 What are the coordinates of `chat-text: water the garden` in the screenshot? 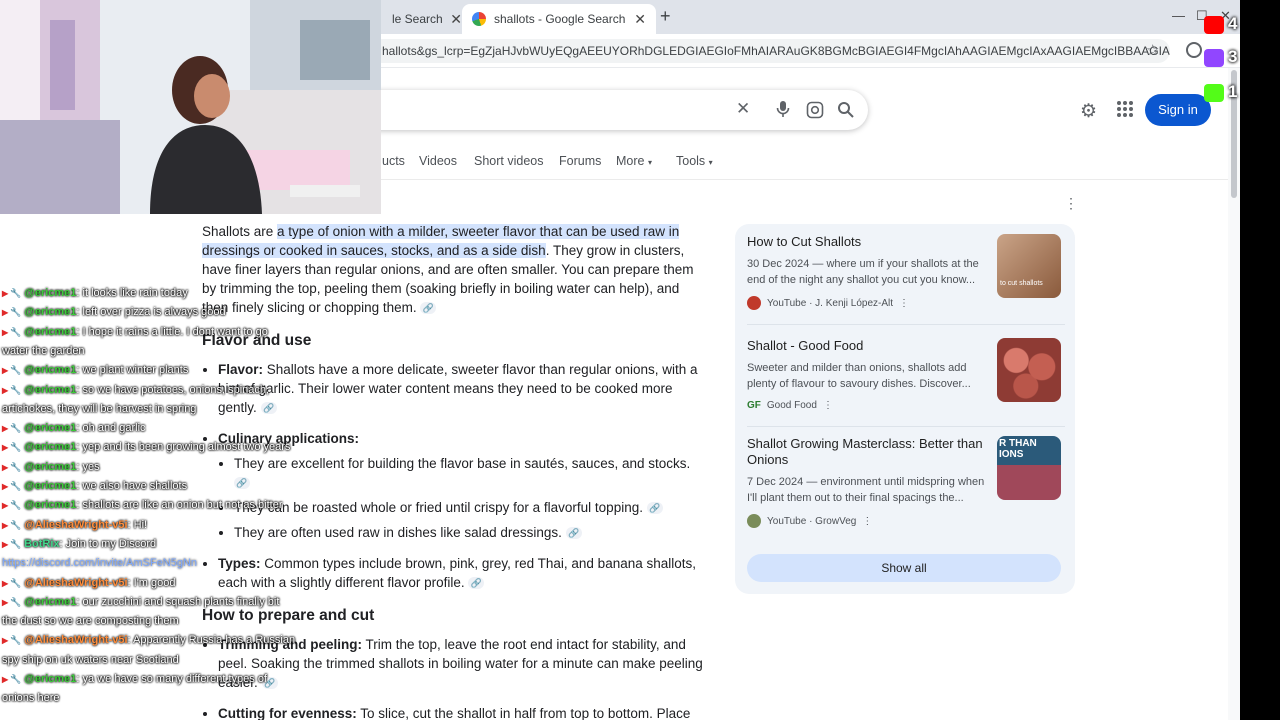 It's located at (43, 351).